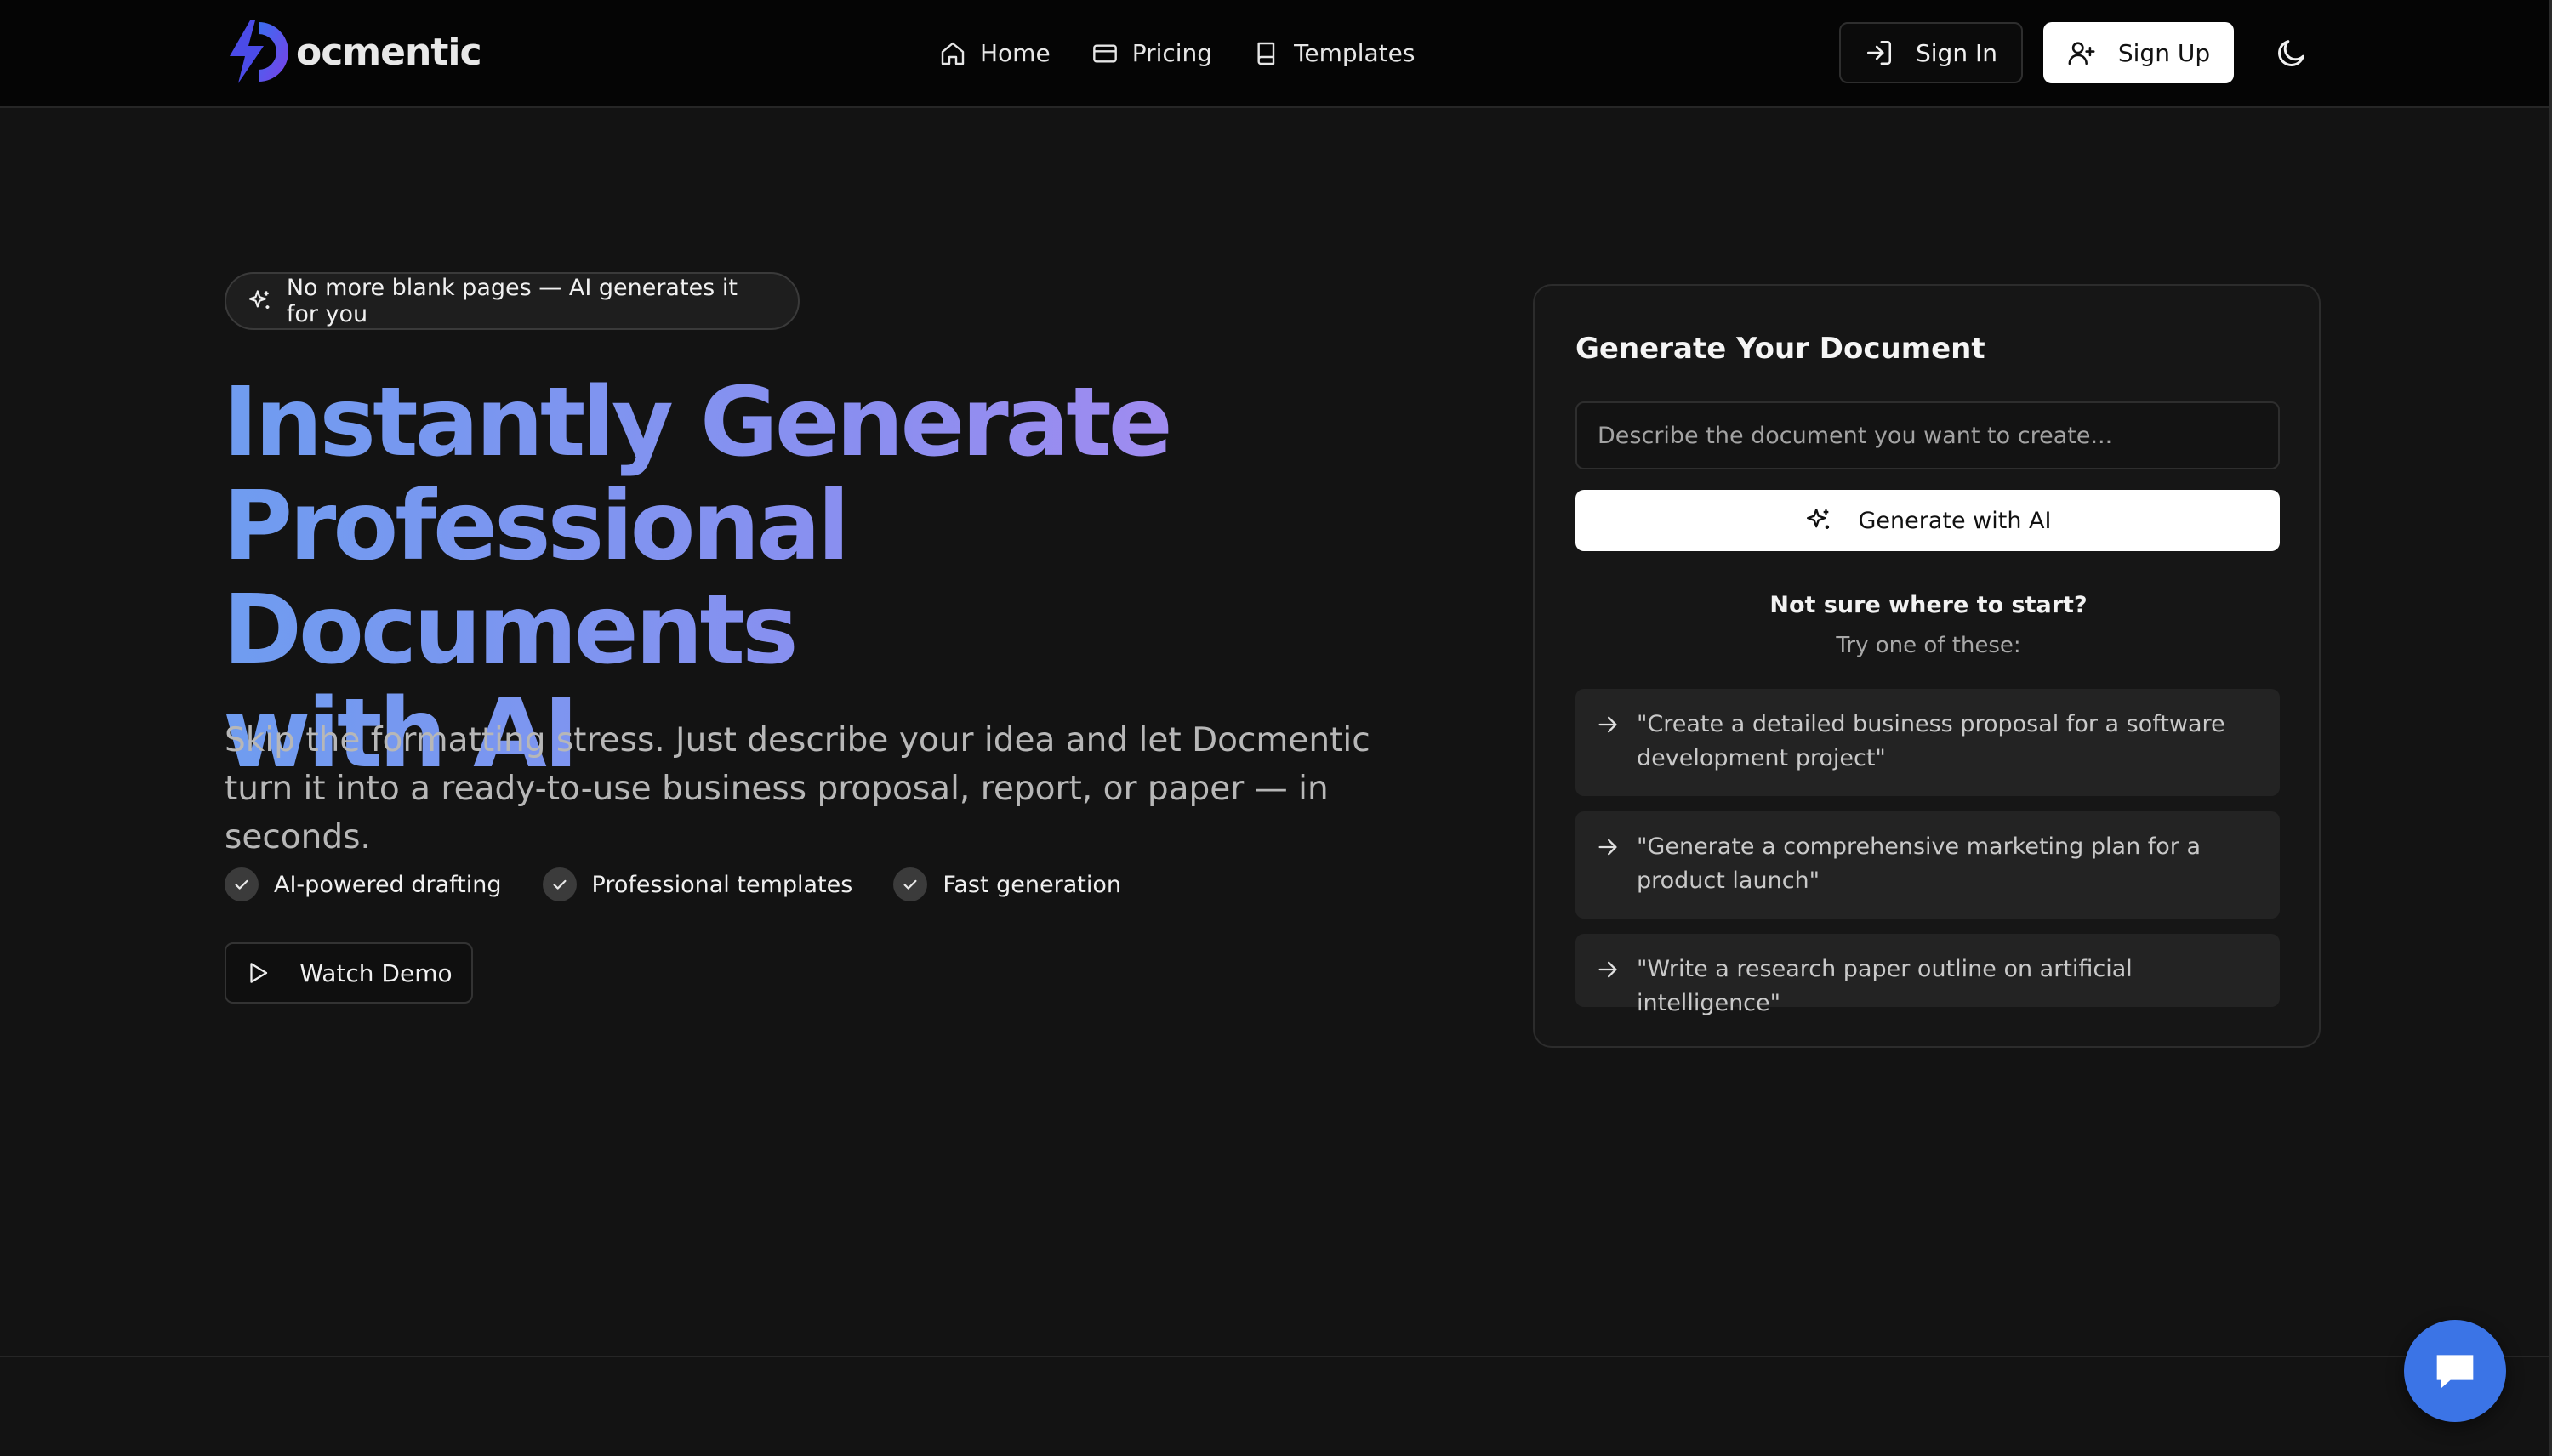 This screenshot has height=1456, width=2552. Describe the element at coordinates (2081, 53) in the screenshot. I see `user-plus-icon` at that location.